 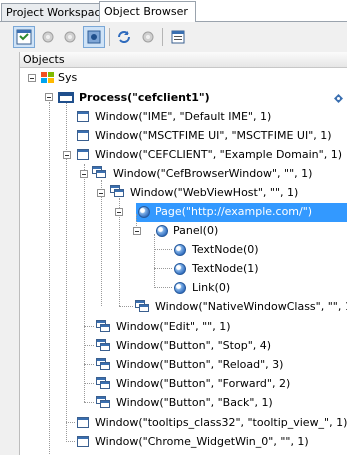 I want to click on windows-flag-icon, so click(x=48, y=78).